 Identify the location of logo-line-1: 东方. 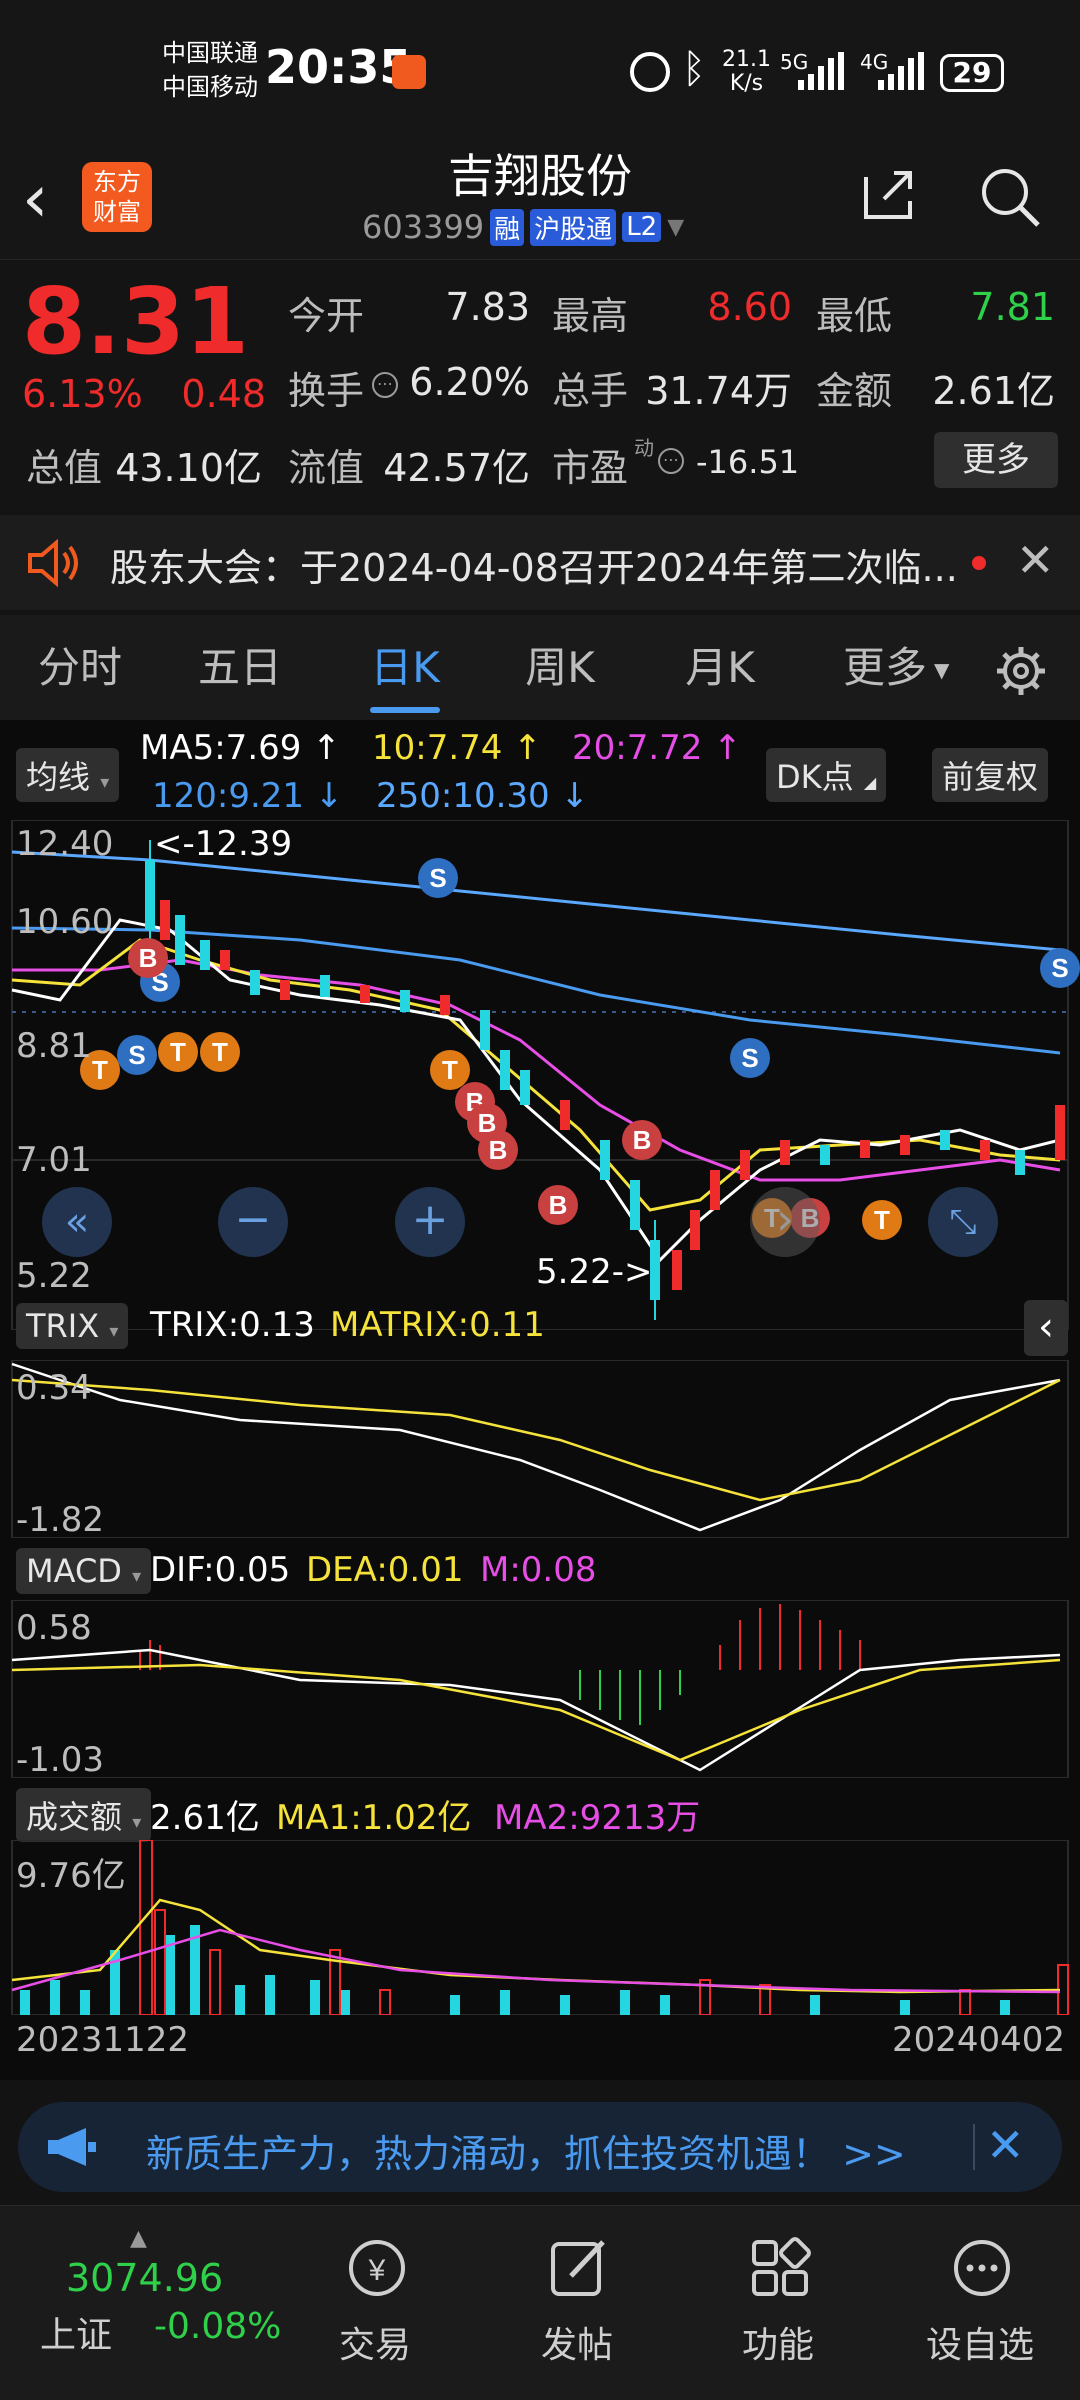
(117, 182).